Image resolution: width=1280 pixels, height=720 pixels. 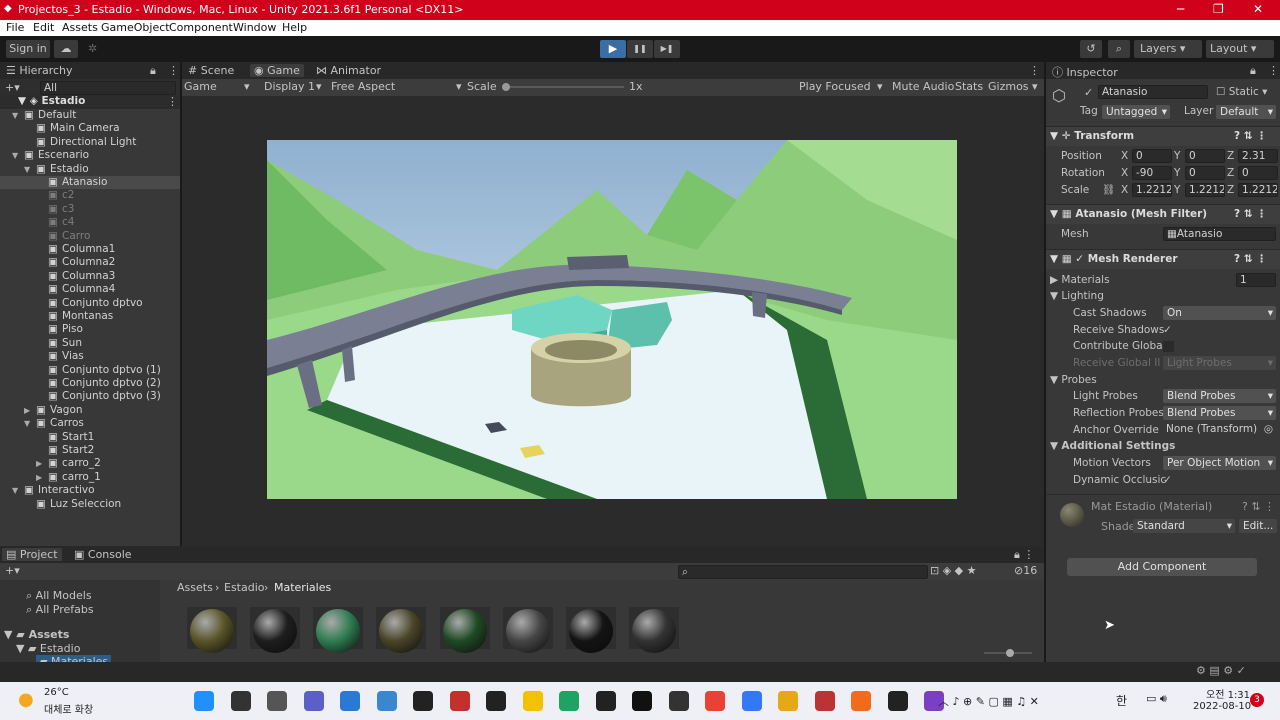 What do you see at coordinates (1163, 380) in the screenshot?
I see `probes-row: ▼ Probes` at bounding box center [1163, 380].